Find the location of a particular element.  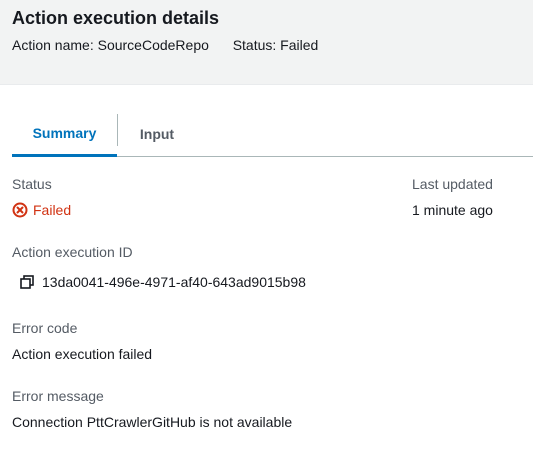

status-value: Failed is located at coordinates (52, 210).